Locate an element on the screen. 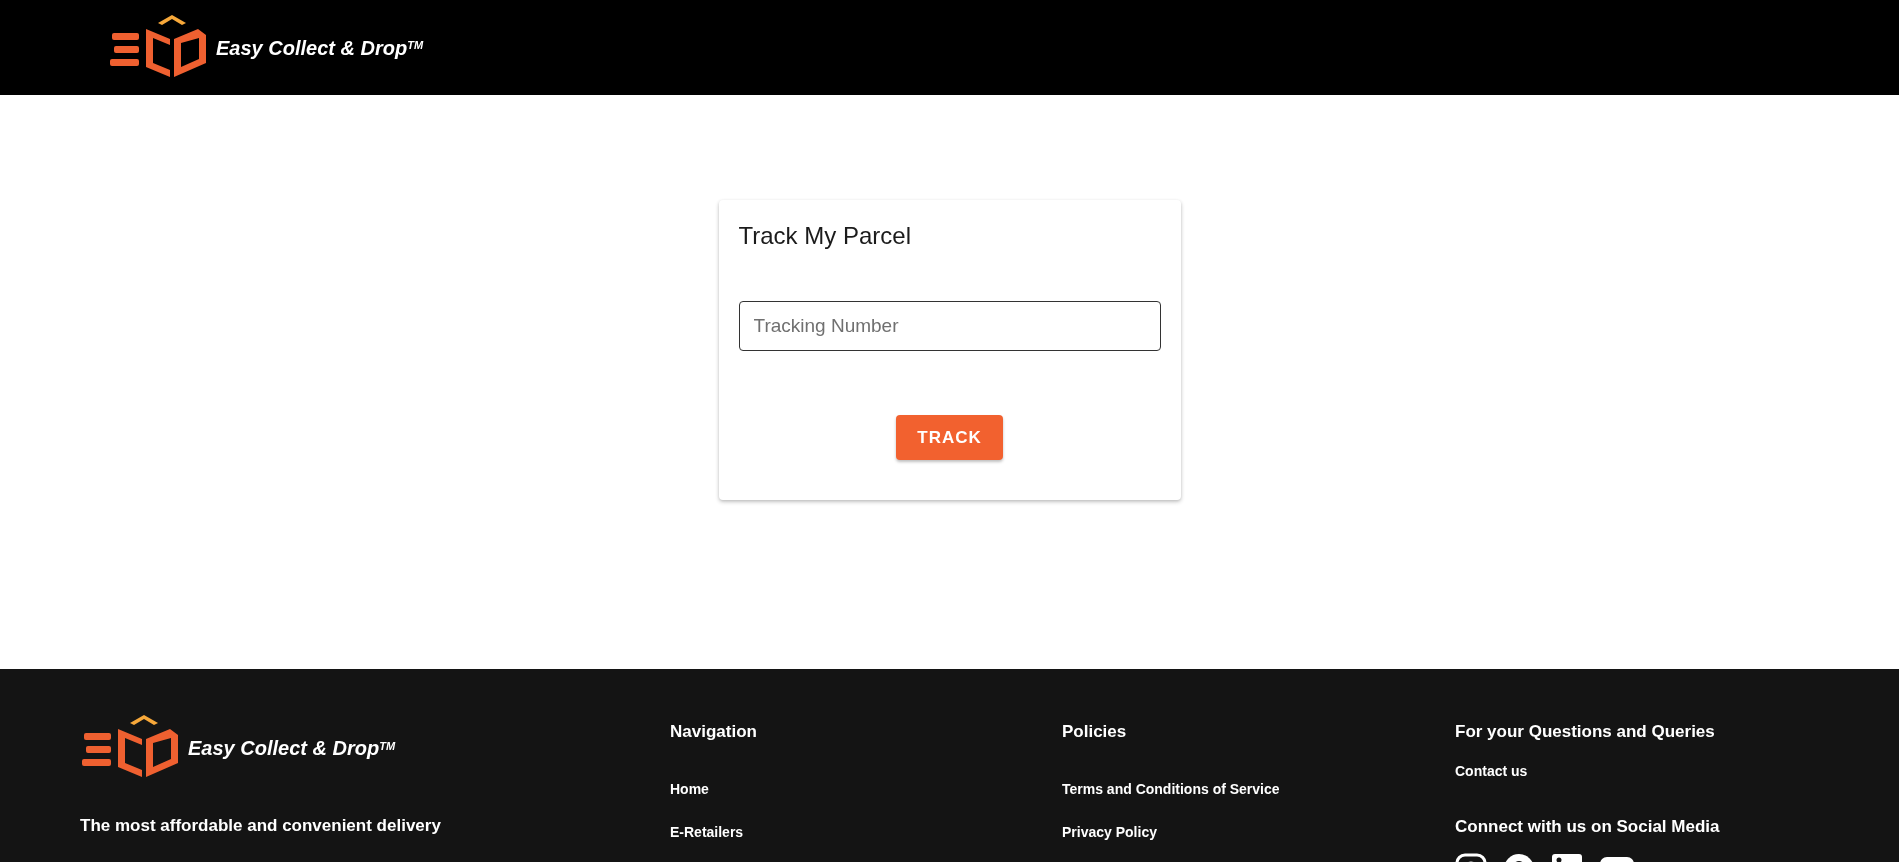  footer-heading: Policies is located at coordinates (1094, 732).